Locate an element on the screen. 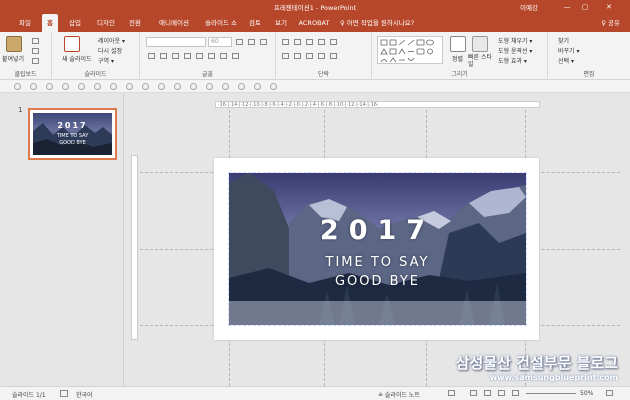 The width and height of the screenshot is (630, 400). bullets-icon is located at coordinates (285, 42).